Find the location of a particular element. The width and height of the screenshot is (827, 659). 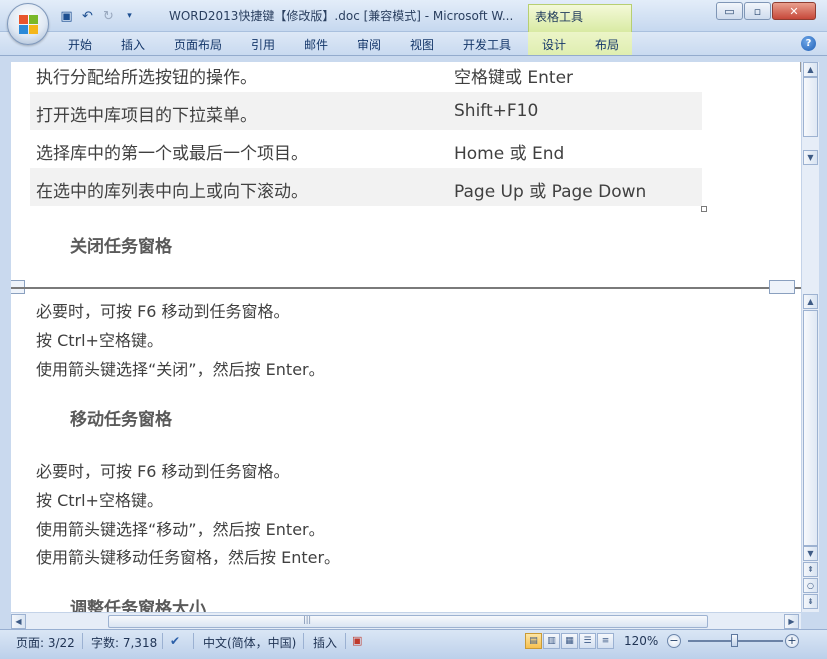

vertical-scrollbar: ▲ ▼ ▲ ▼ ⇞ ○ ⇟ is located at coordinates (810, 337).